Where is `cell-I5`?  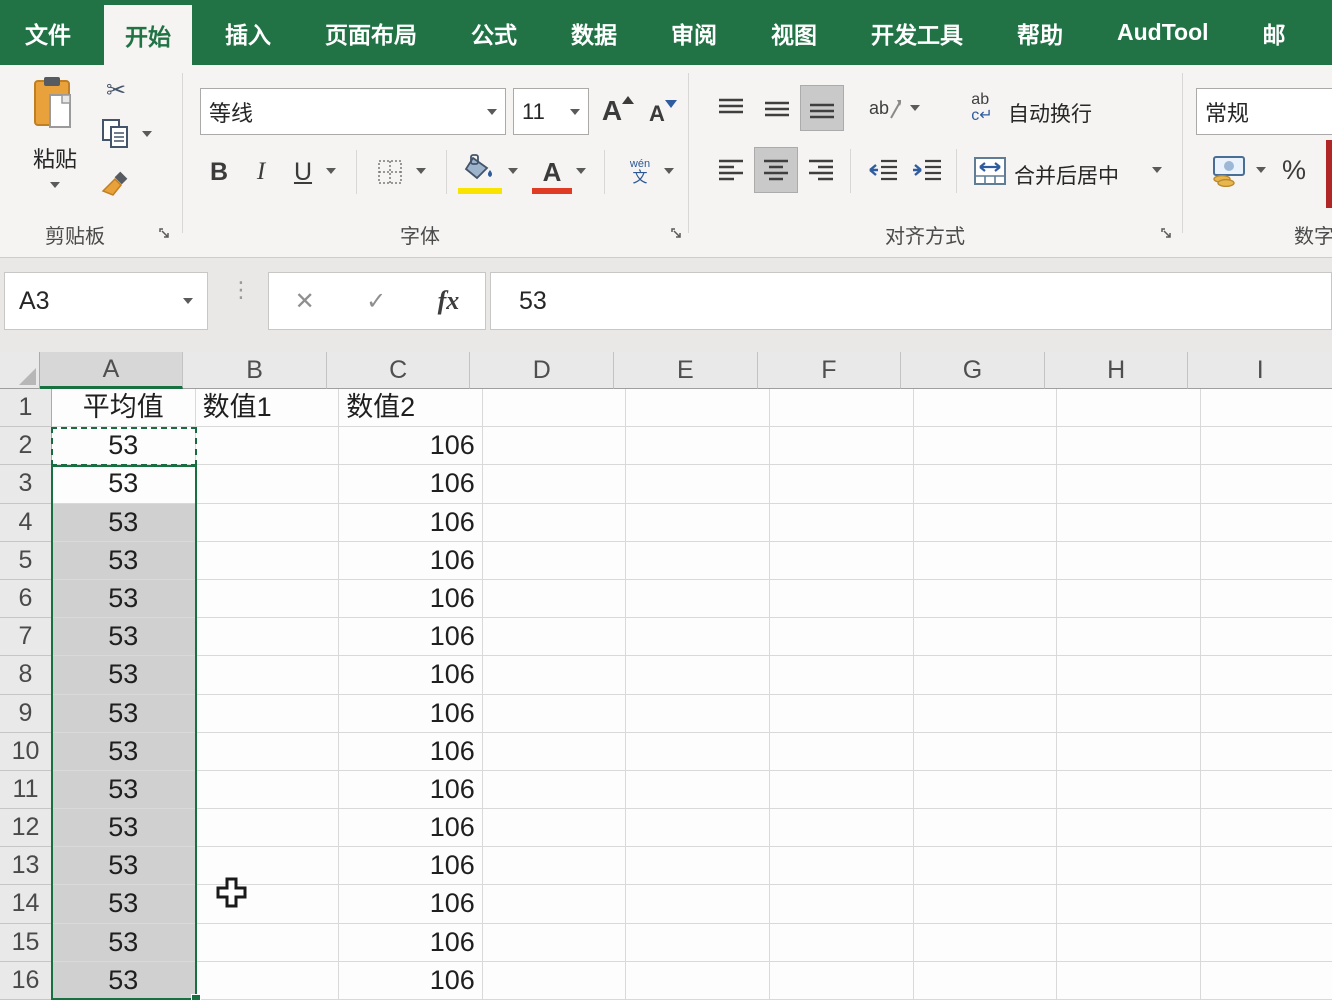 cell-I5 is located at coordinates (1266, 561).